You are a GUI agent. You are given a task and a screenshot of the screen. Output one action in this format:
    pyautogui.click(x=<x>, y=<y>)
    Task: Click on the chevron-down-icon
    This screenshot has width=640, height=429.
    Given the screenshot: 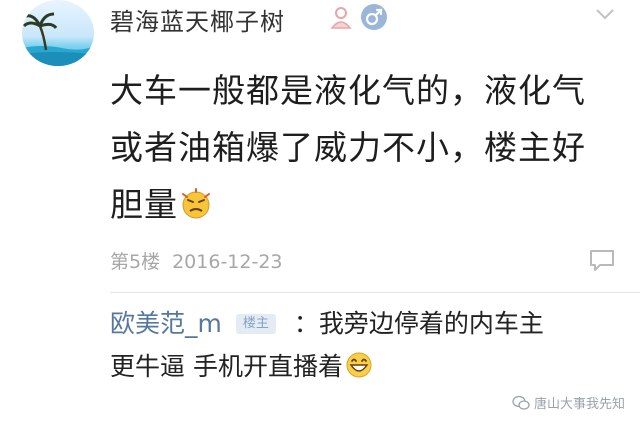 What is the action you would take?
    pyautogui.click(x=605, y=14)
    